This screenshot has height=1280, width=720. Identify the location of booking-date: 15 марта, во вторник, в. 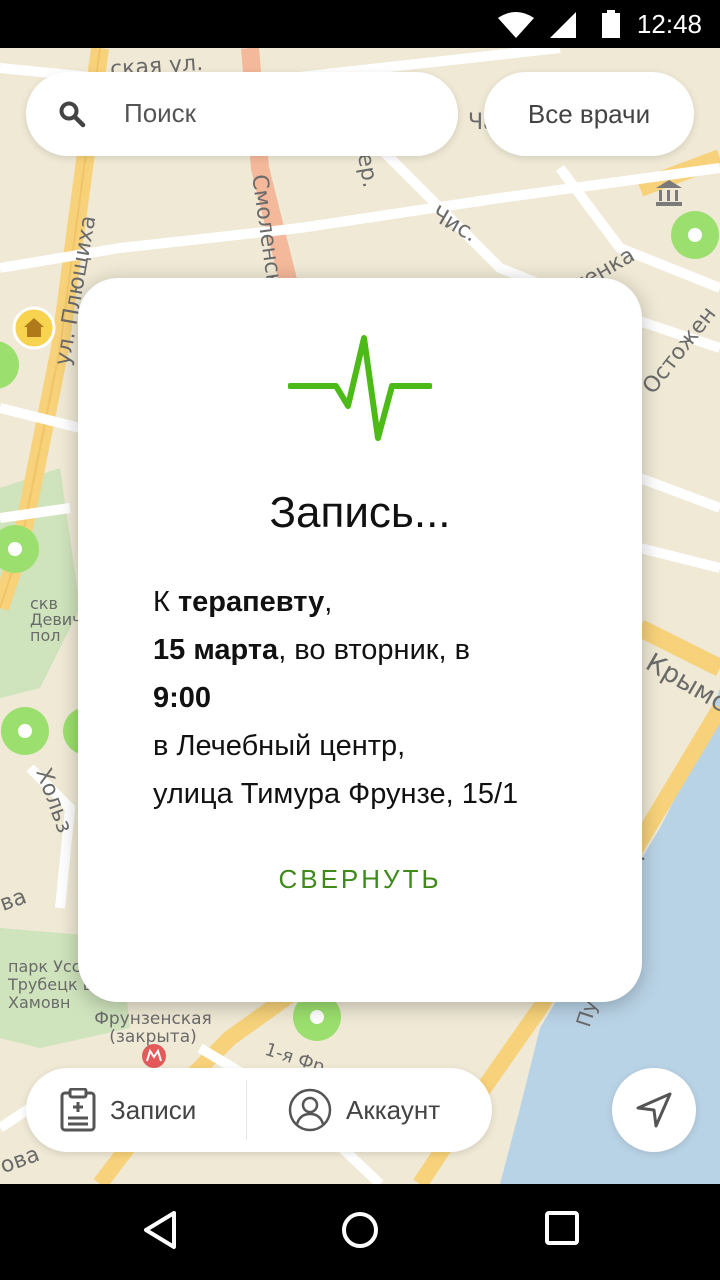
(373, 650).